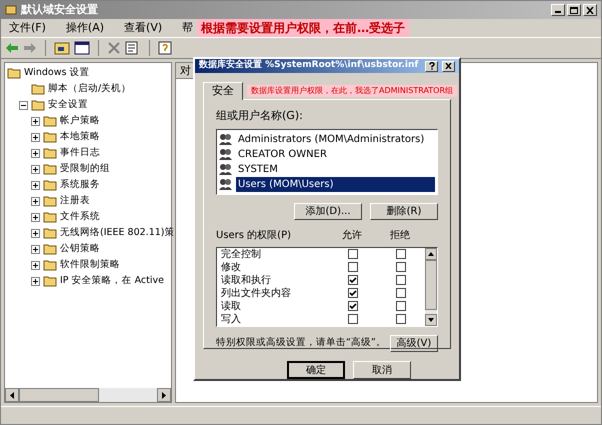 Image resolution: width=602 pixels, height=425 pixels. I want to click on tree-item: 帐户策略, so click(80, 121).